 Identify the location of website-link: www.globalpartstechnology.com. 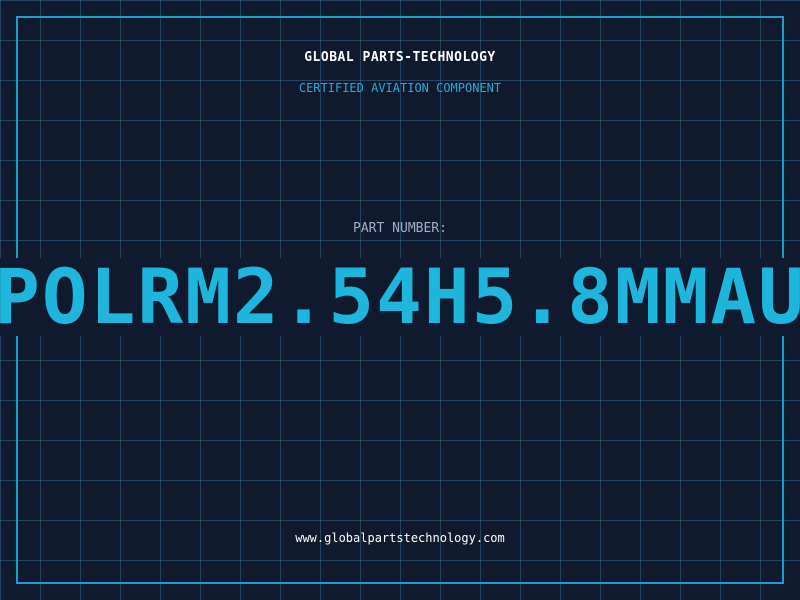
(400, 538).